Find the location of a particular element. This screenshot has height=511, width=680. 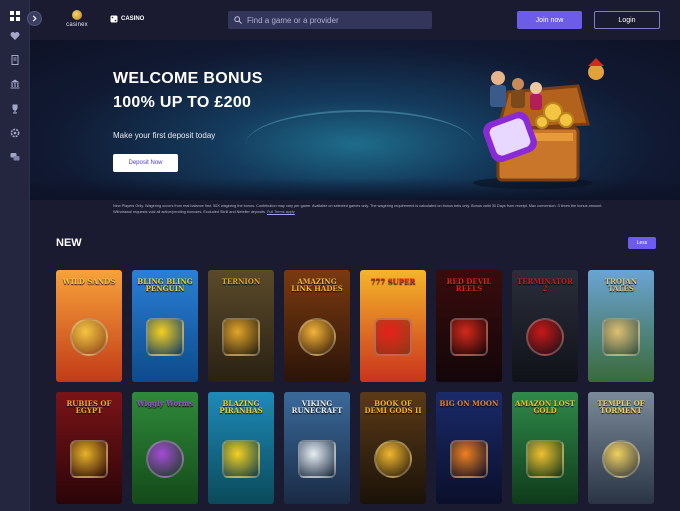

document-icon is located at coordinates (15, 60).